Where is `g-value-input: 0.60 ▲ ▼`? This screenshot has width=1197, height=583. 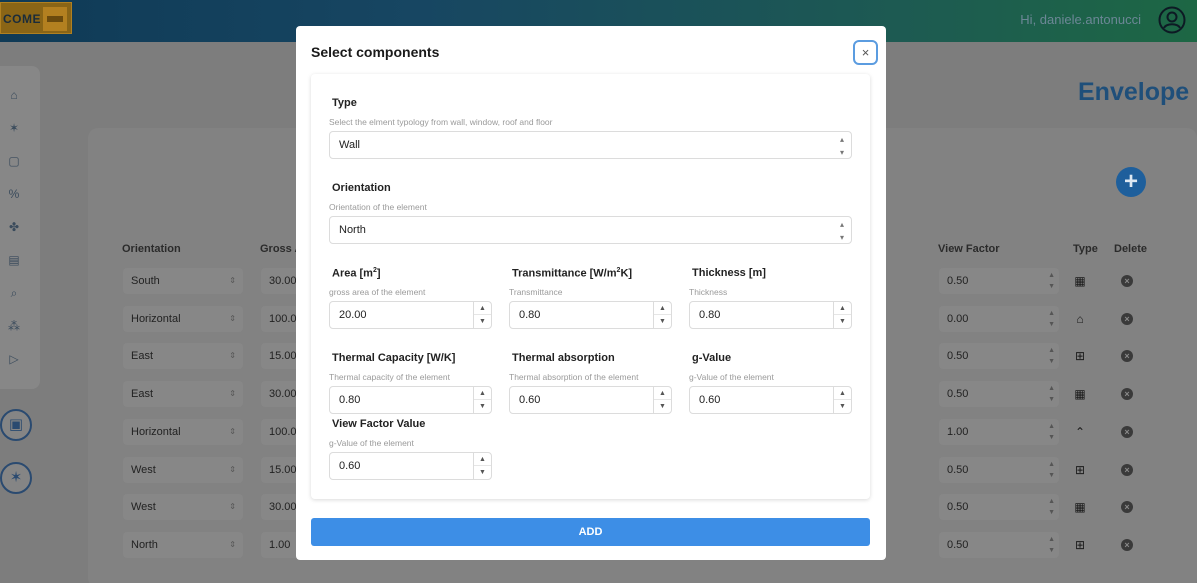 g-value-input: 0.60 ▲ ▼ is located at coordinates (770, 400).